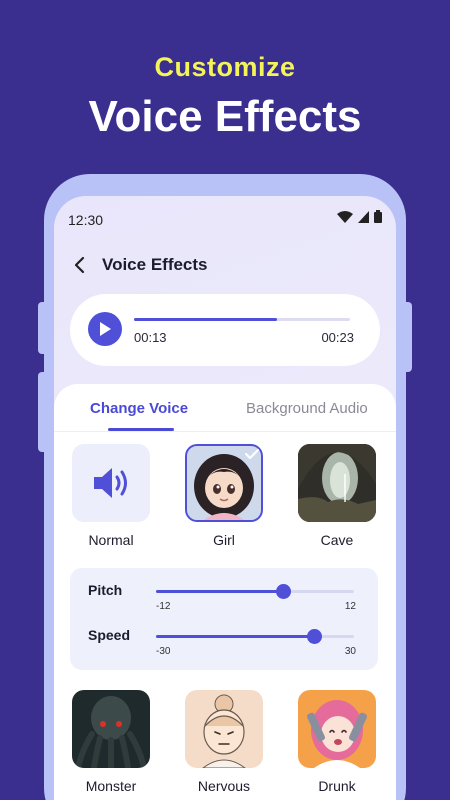 This screenshot has height=800, width=450. What do you see at coordinates (139, 408) in the screenshot?
I see `tab-change-voice: Change Voice` at bounding box center [139, 408].